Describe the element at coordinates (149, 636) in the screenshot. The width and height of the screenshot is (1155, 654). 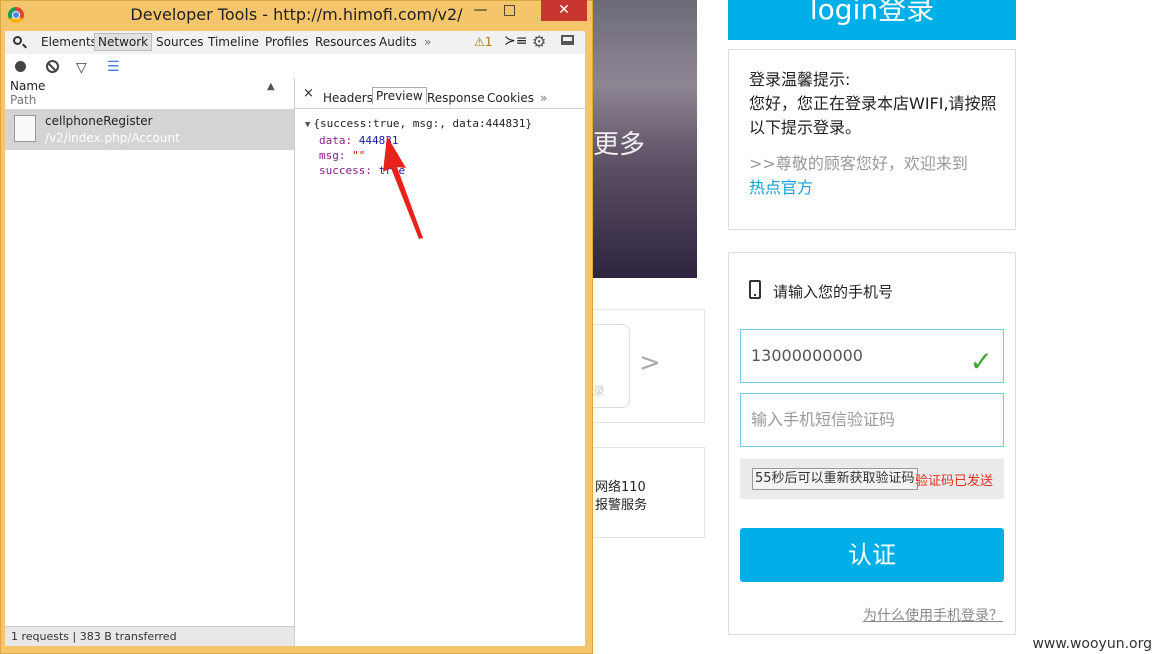
I see `network-status-bar: 1 requests | 383 B transferred` at that location.